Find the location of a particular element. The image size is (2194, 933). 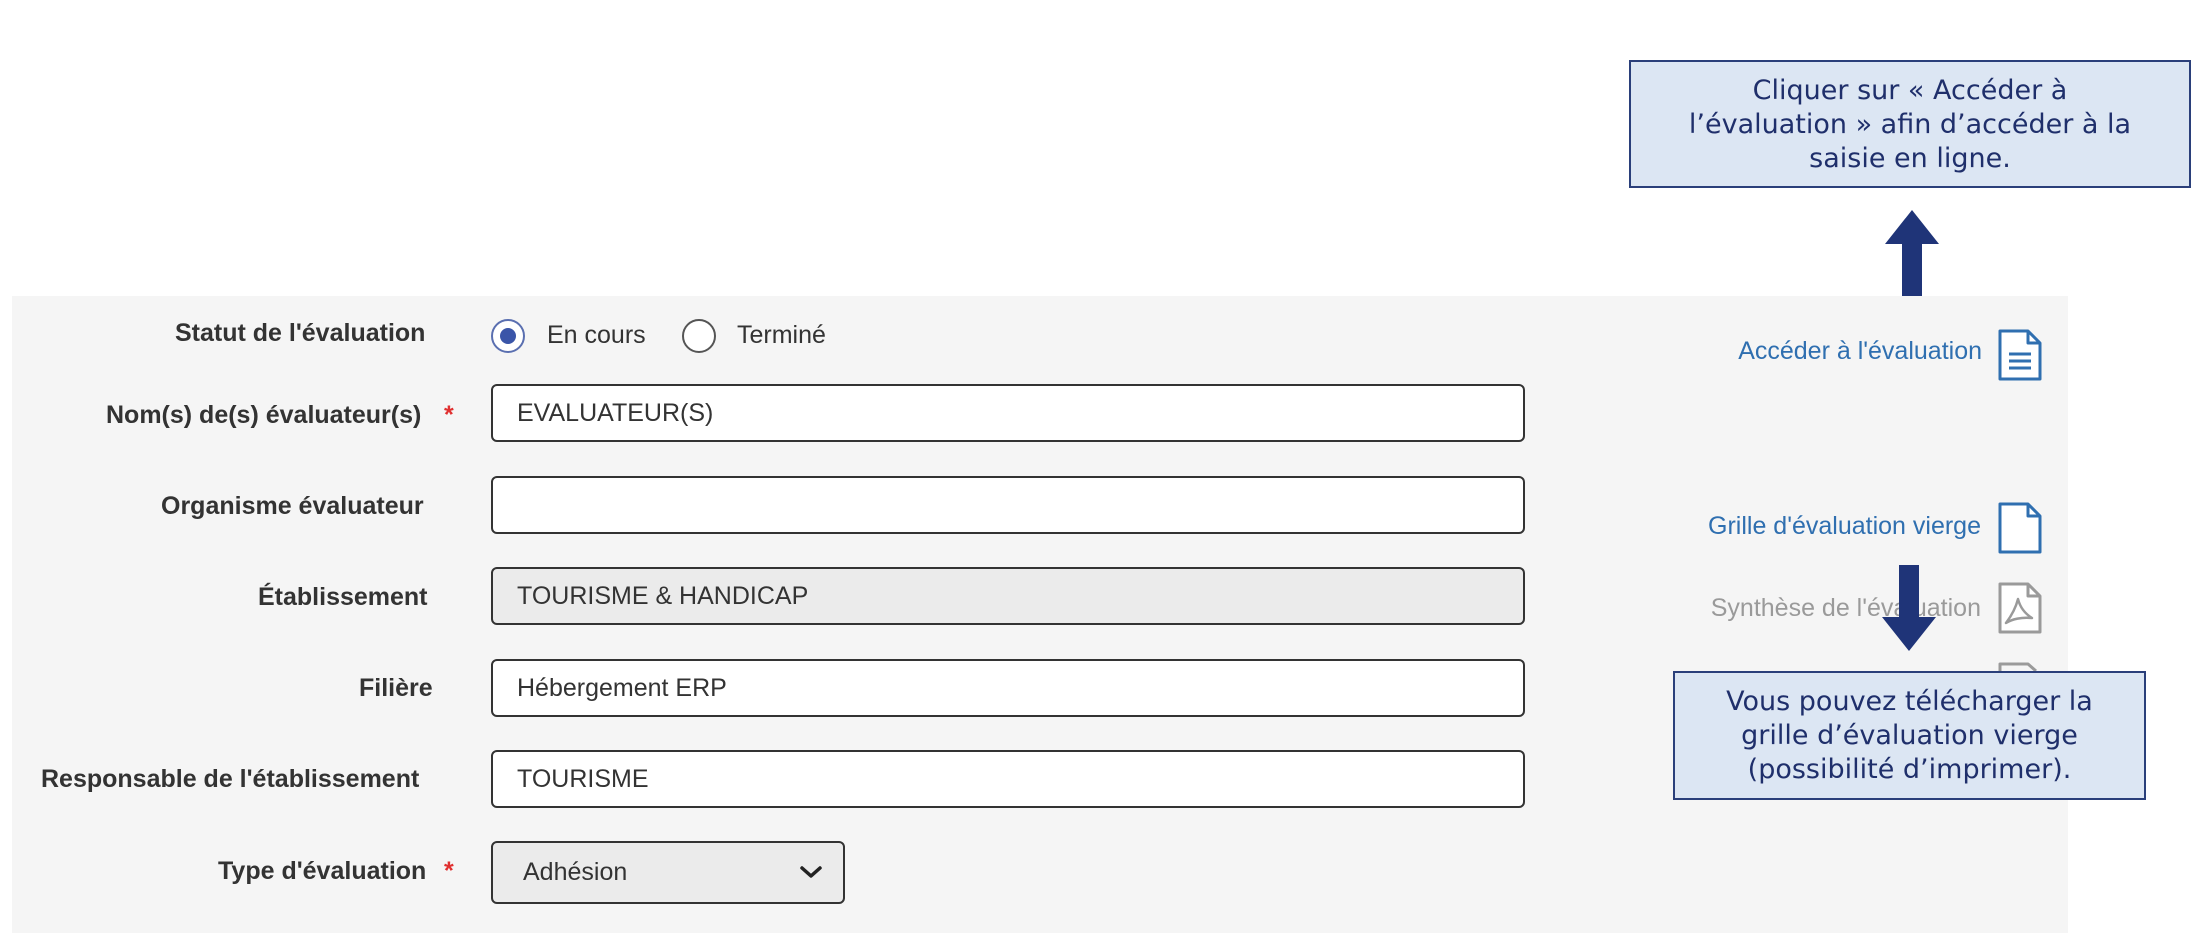

callout-acceder-line1: Cliquer sur « Accéder à is located at coordinates (1910, 90).